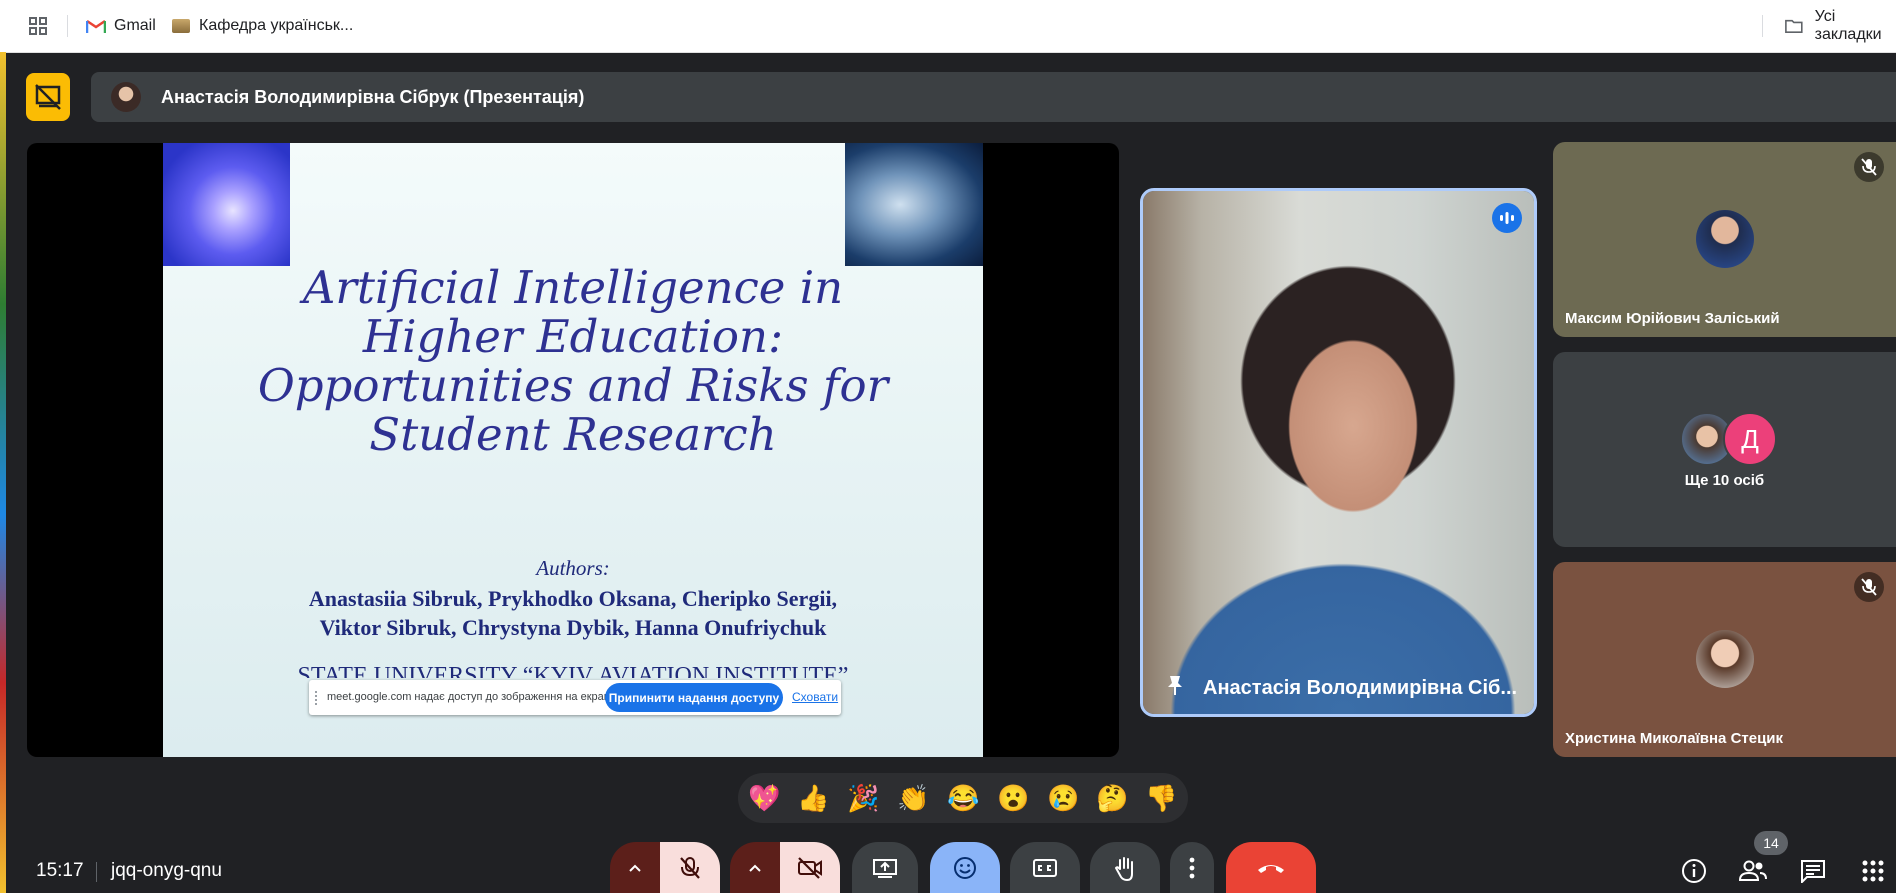  I want to click on more-participants-label: Ще 10 осіб, so click(1724, 480).